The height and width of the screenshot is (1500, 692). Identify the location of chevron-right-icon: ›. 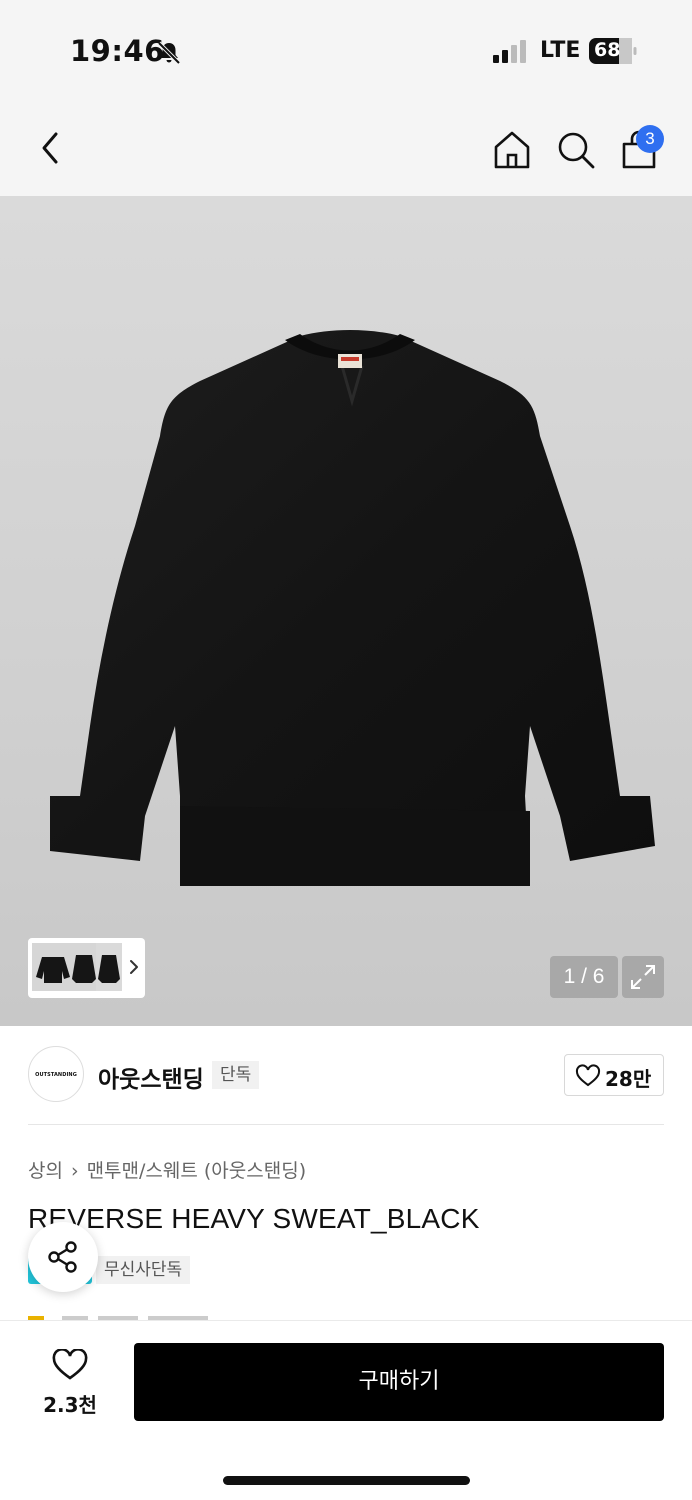
(74, 1171).